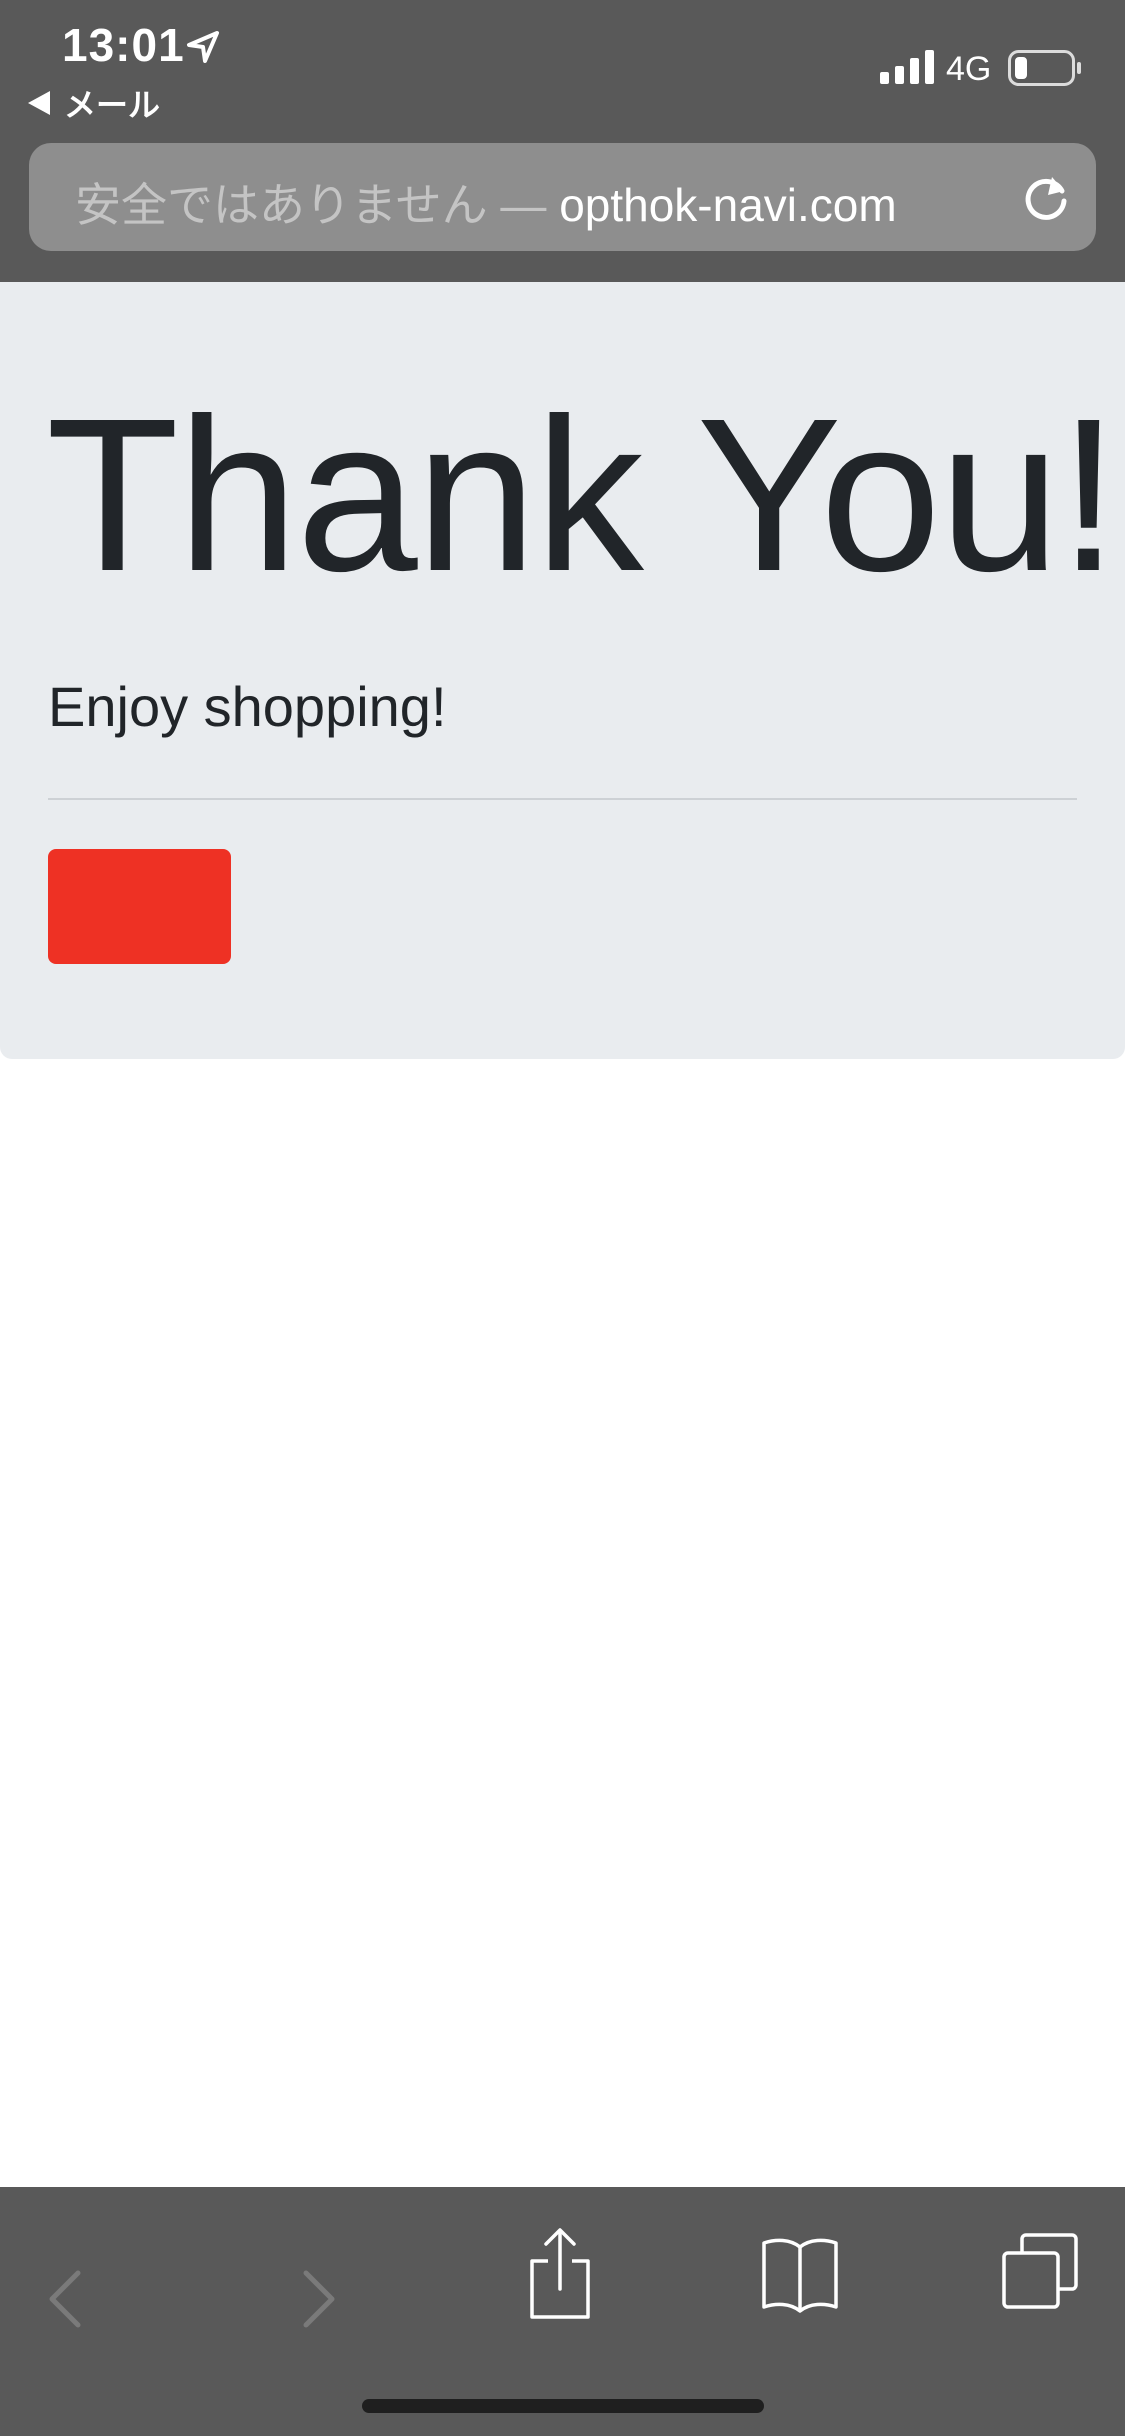 The image size is (1125, 2436). I want to click on bottom-toolbar, so click(562, 2311).